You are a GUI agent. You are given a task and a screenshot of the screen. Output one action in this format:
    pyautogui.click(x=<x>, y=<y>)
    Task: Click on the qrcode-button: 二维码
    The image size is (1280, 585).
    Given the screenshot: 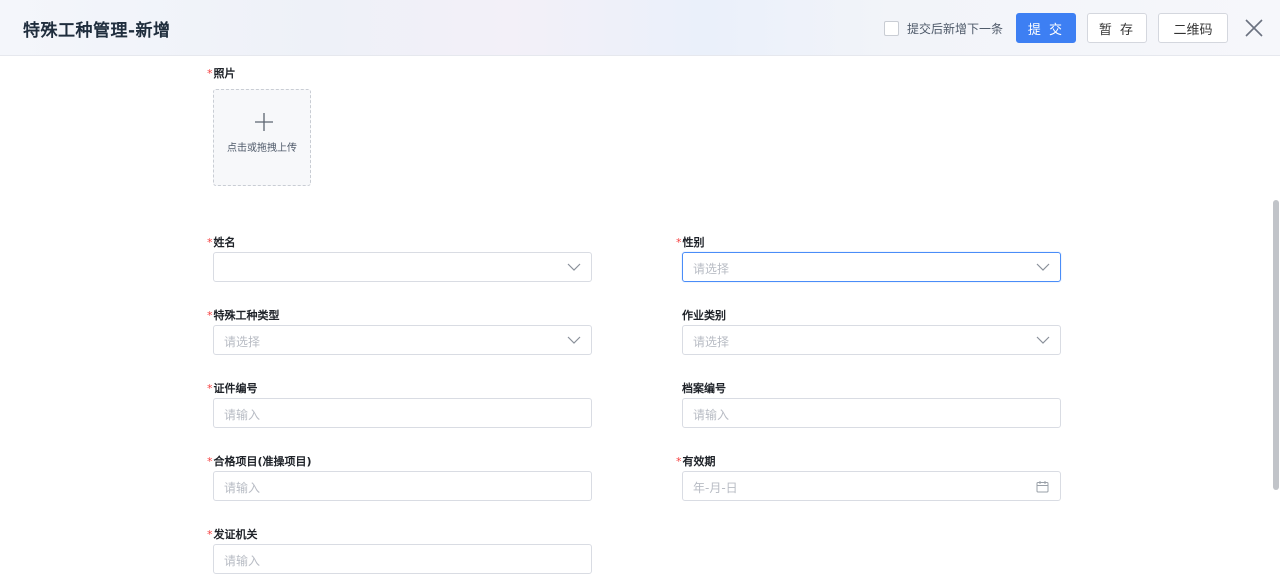 What is the action you would take?
    pyautogui.click(x=1193, y=28)
    